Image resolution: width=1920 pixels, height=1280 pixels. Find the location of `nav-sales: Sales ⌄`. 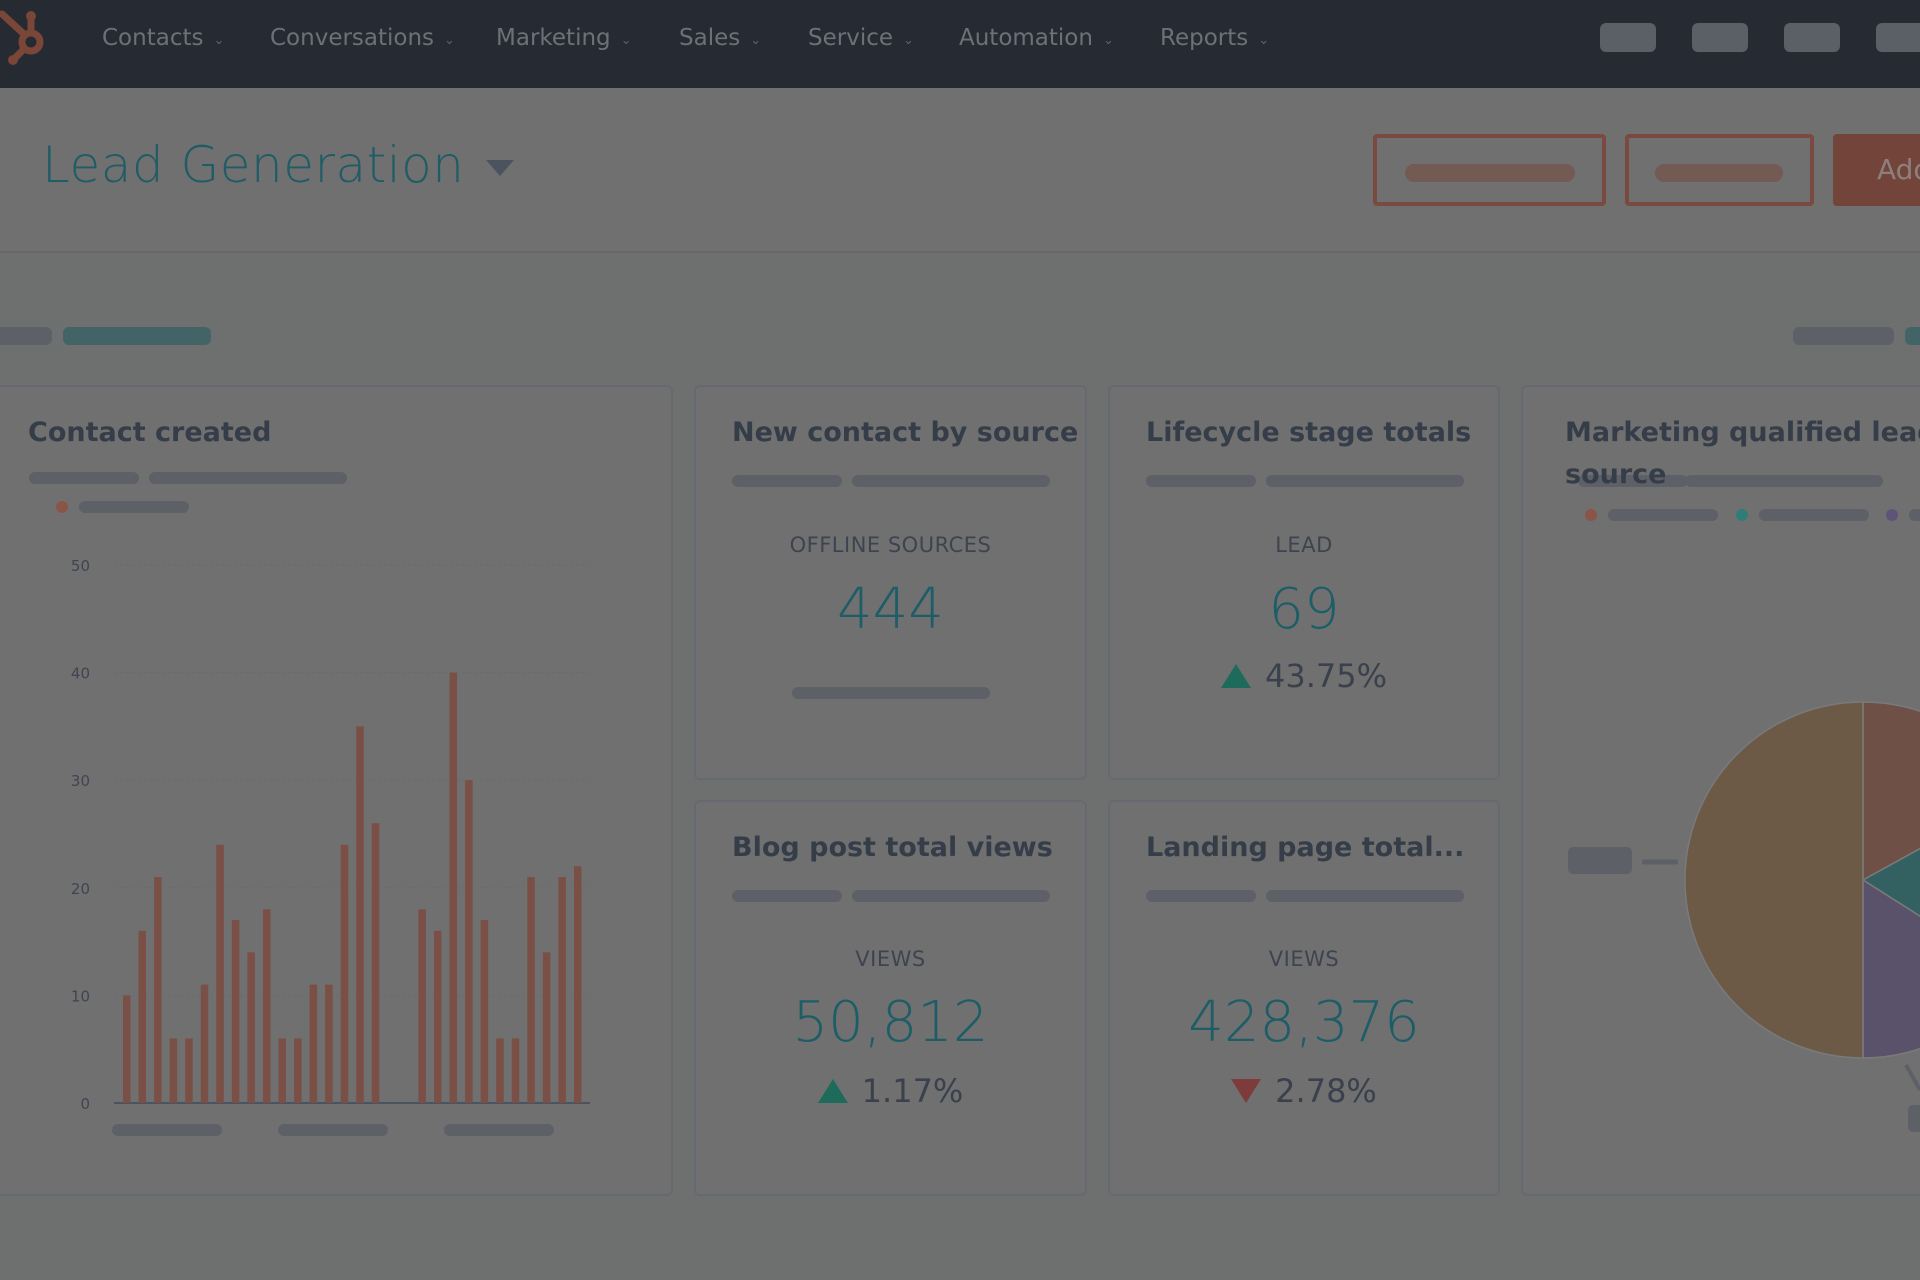

nav-sales: Sales ⌄ is located at coordinates (720, 38).